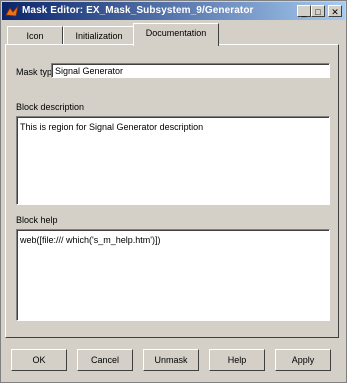  Describe the element at coordinates (50, 107) in the screenshot. I see `block-description-label: Block description` at that location.